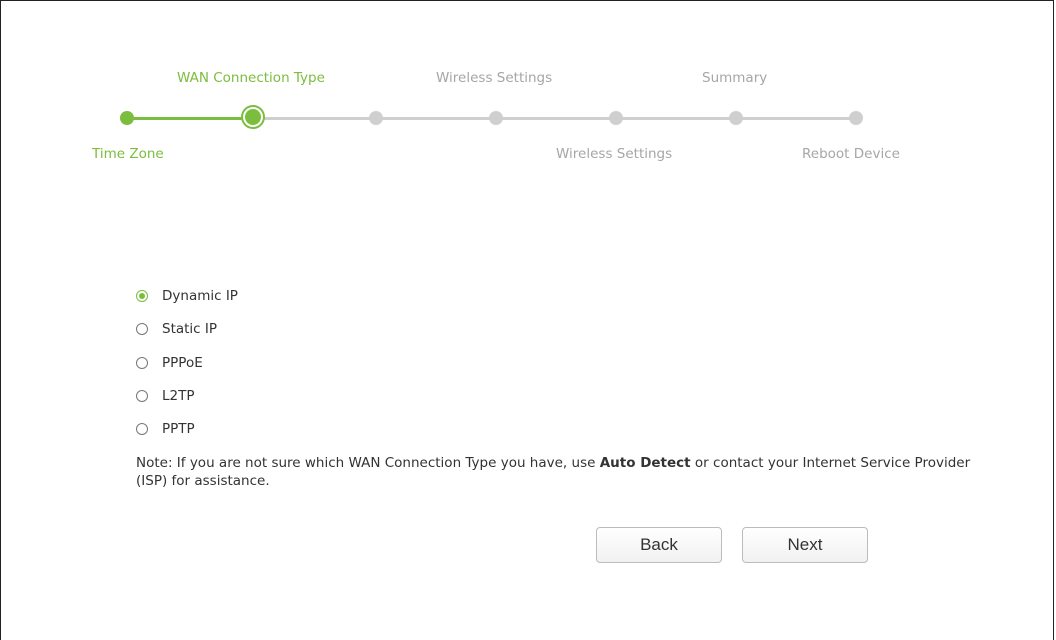 The image size is (1056, 640). What do you see at coordinates (190, 329) in the screenshot?
I see `radio-label-static-ip: Static IP` at bounding box center [190, 329].